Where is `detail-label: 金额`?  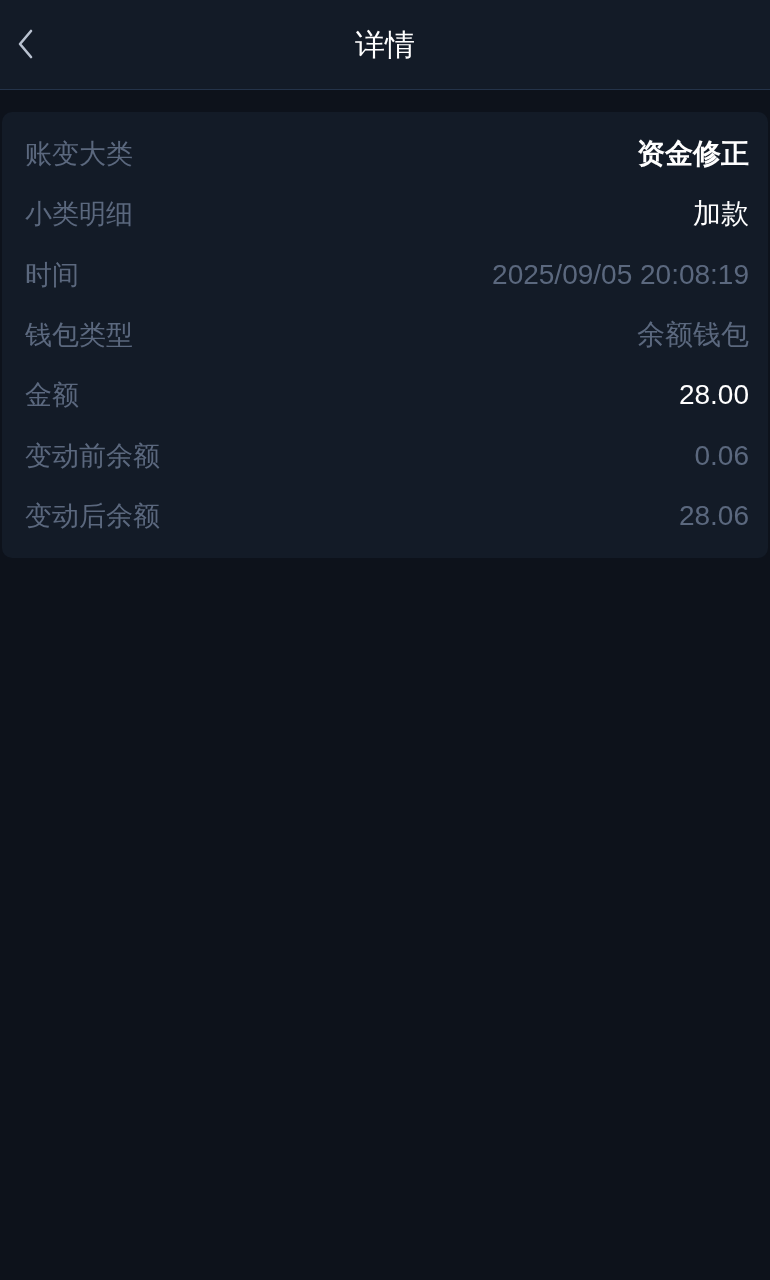
detail-label: 金额 is located at coordinates (52, 395).